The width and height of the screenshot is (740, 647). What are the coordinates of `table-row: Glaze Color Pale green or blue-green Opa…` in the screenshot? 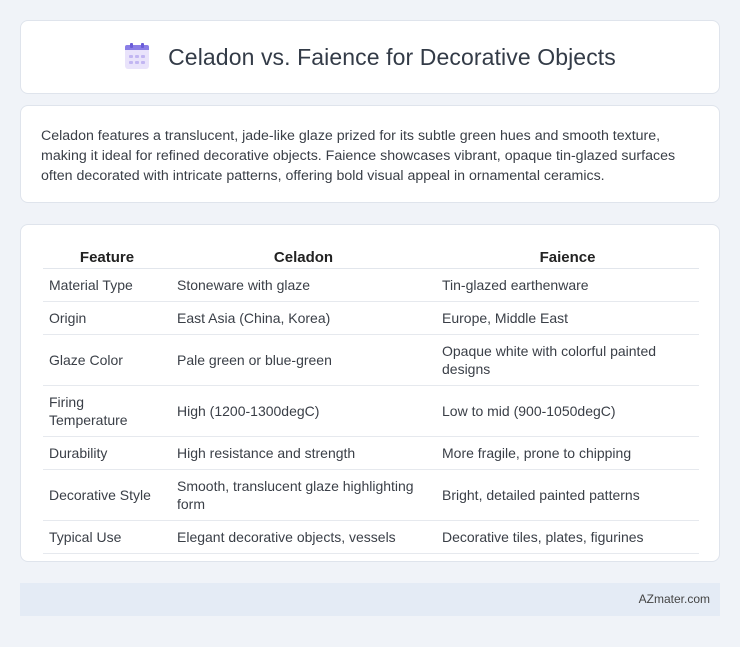 It's located at (371, 360).